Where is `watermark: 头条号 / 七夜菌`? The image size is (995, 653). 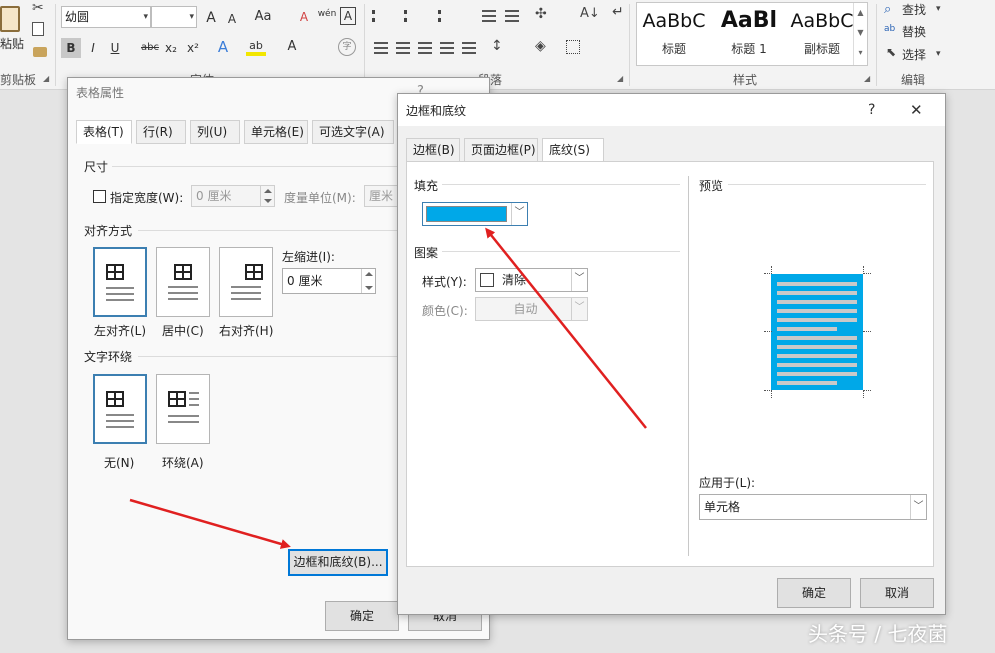
watermark: 头条号 / 七夜菌 is located at coordinates (878, 634).